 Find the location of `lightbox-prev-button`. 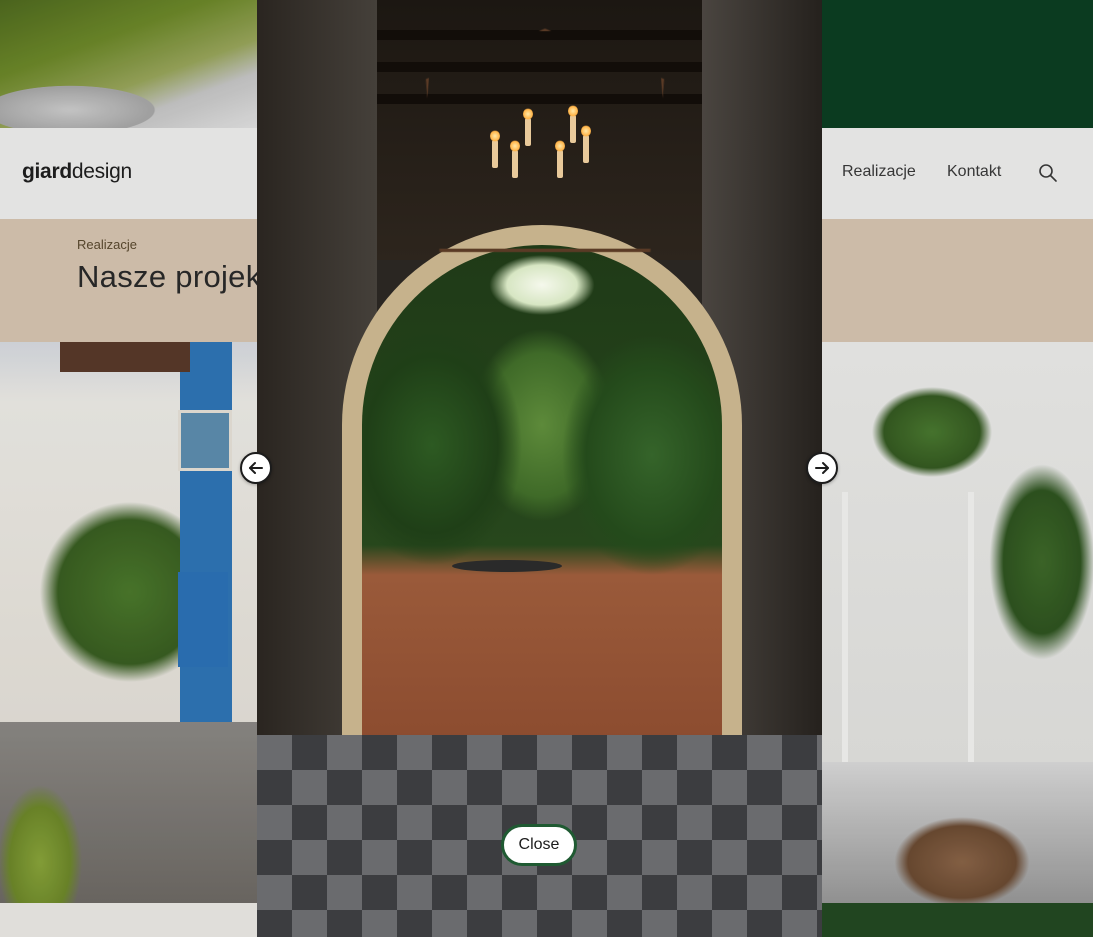

lightbox-prev-button is located at coordinates (256, 468).